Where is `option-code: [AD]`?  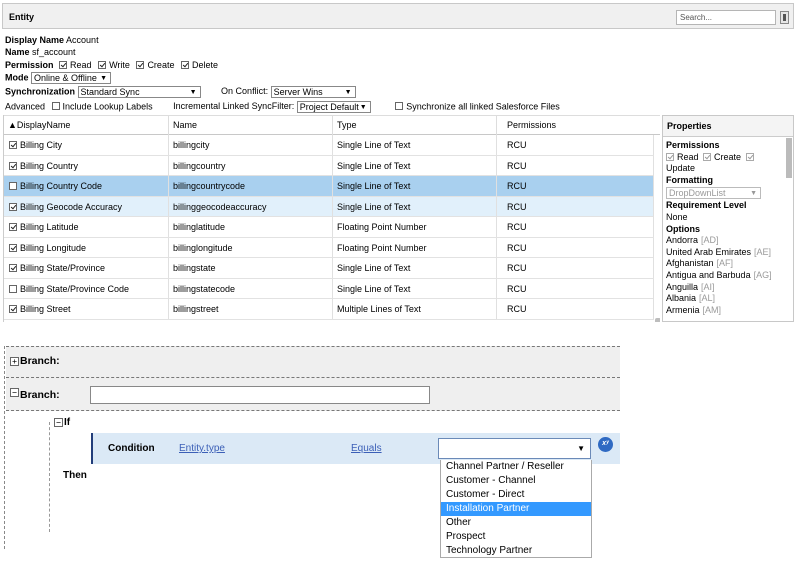
option-code: [AD] is located at coordinates (710, 240).